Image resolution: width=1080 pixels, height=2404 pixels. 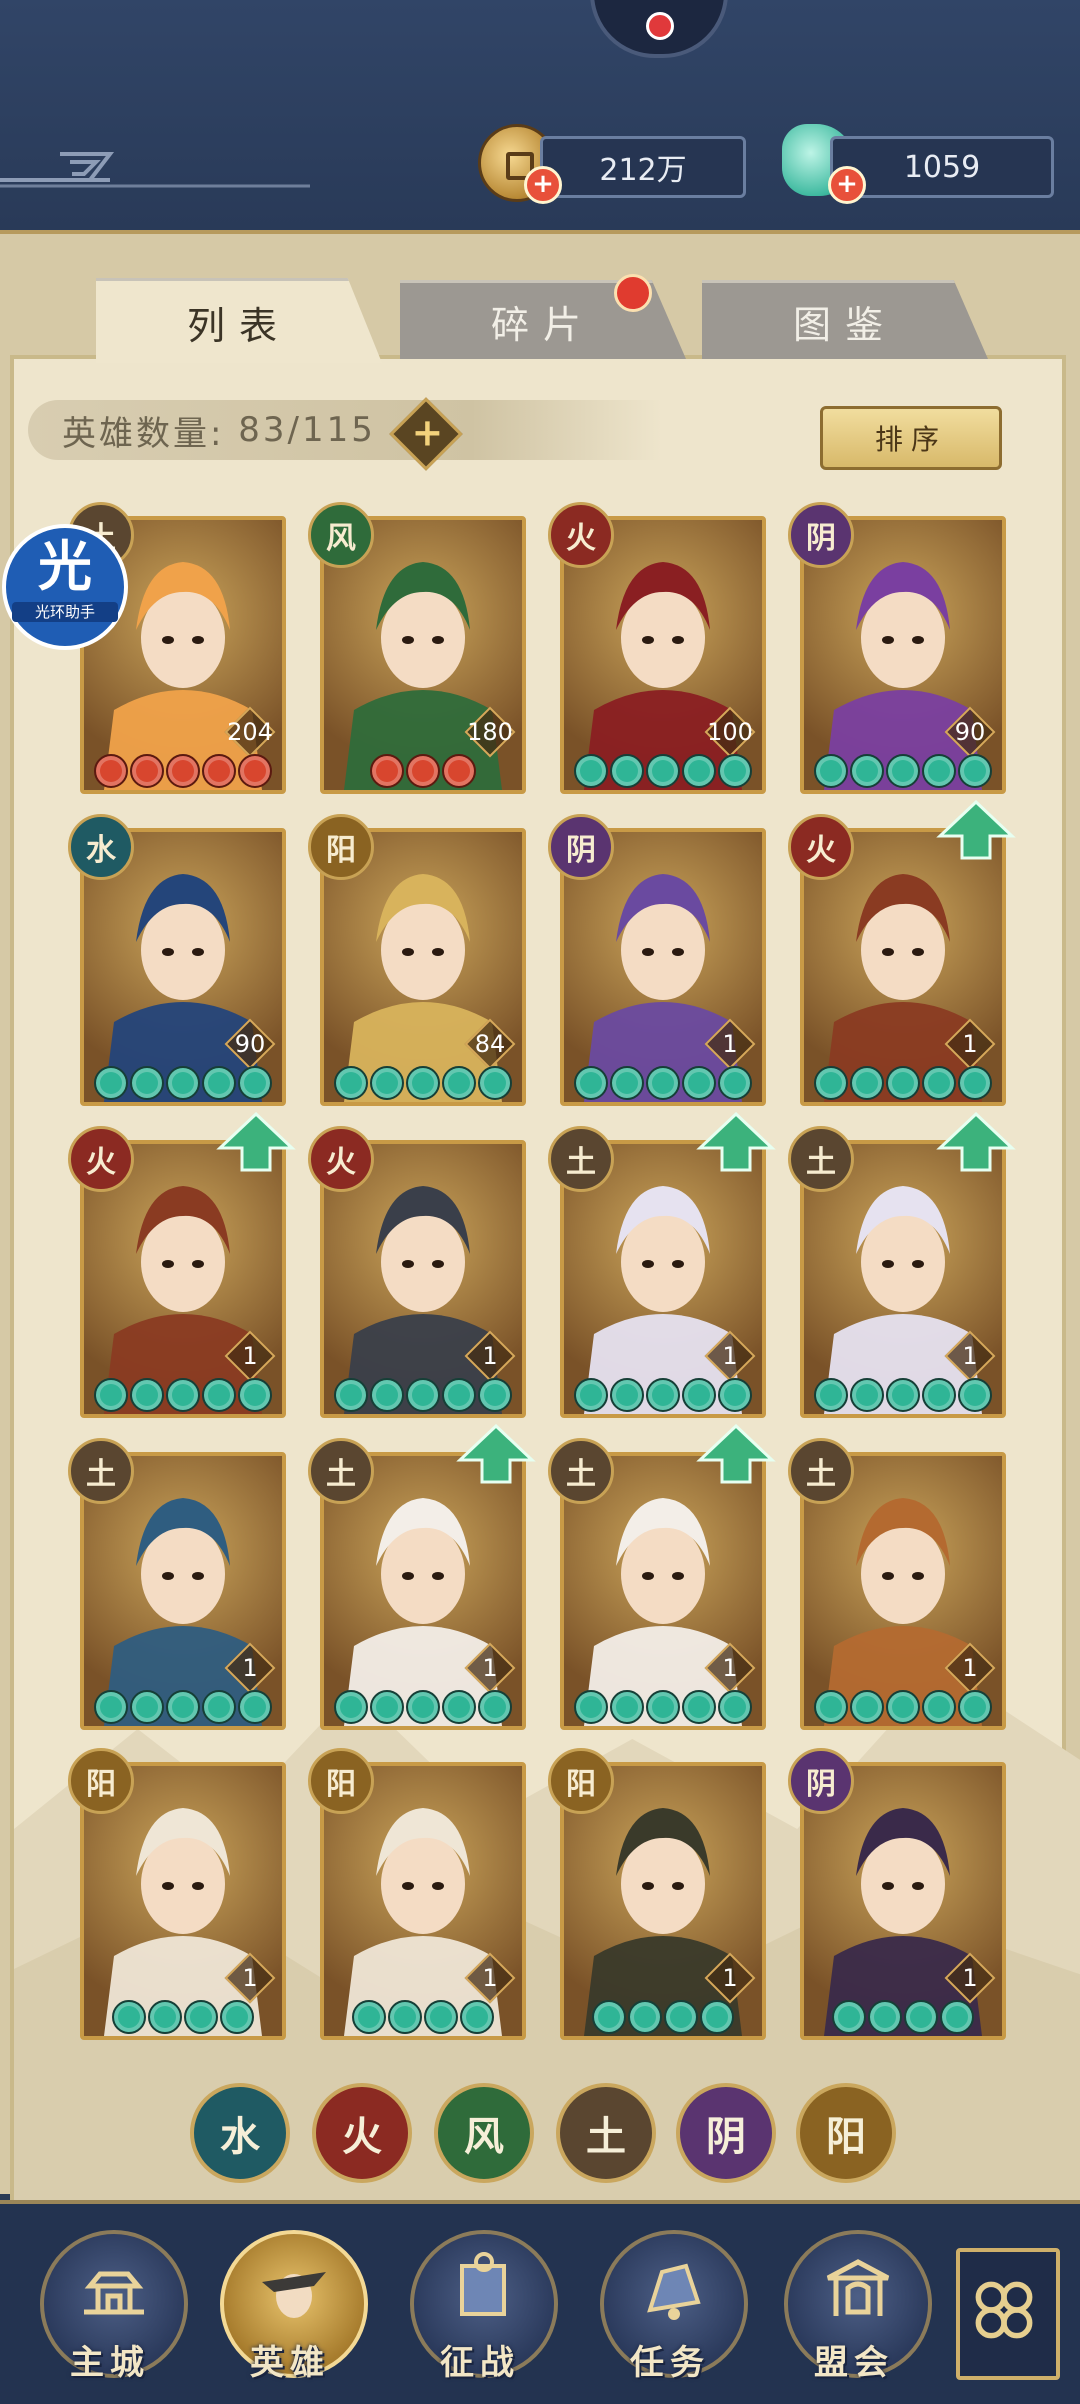 What do you see at coordinates (341, 535) in the screenshot?
I see `element-badge: 风` at bounding box center [341, 535].